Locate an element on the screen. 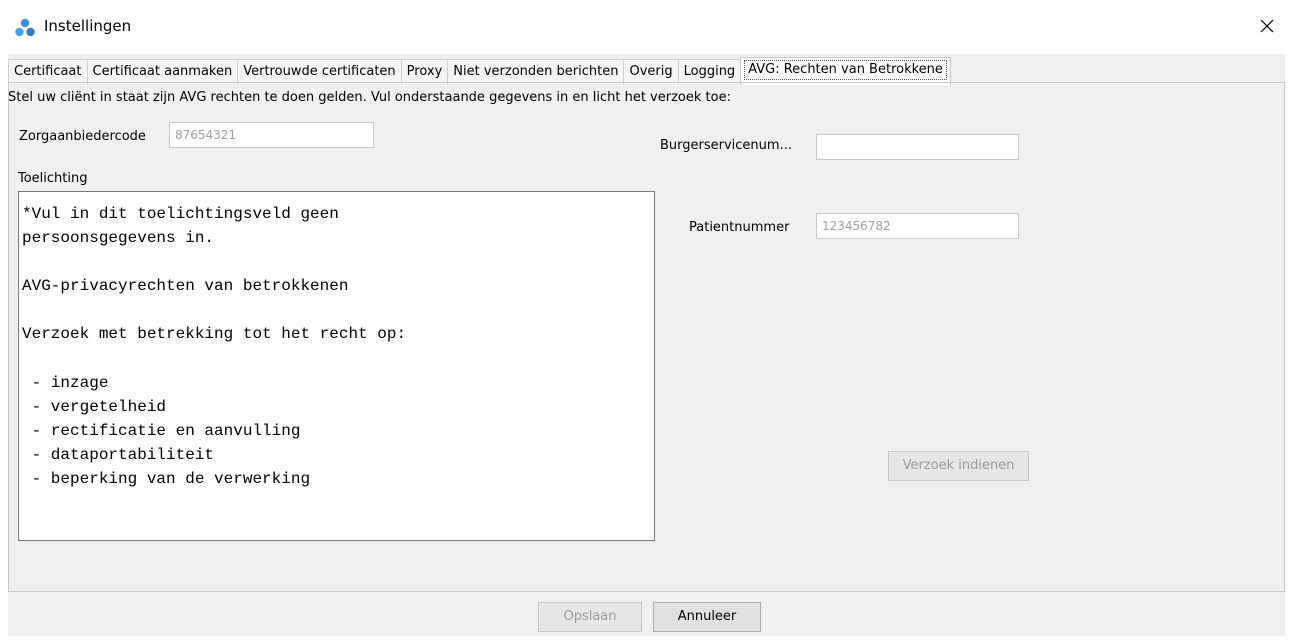 The height and width of the screenshot is (641, 1291). tab-logging: Logging is located at coordinates (709, 71).